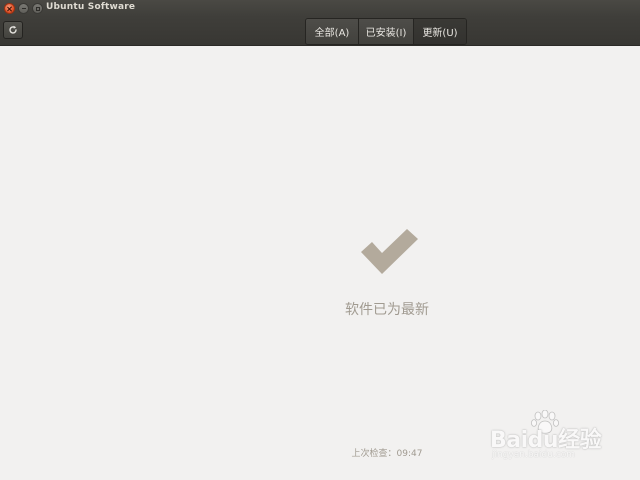 This screenshot has width=640, height=480. What do you see at coordinates (387, 310) in the screenshot?
I see `up-to-date-message: 软件已为最新` at bounding box center [387, 310].